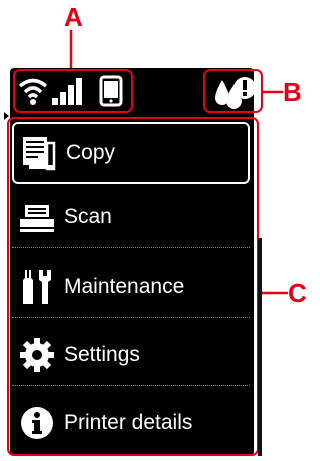 Image resolution: width=320 pixels, height=461 pixels. What do you see at coordinates (131, 217) in the screenshot?
I see `menu-item-scan: Scan` at bounding box center [131, 217].